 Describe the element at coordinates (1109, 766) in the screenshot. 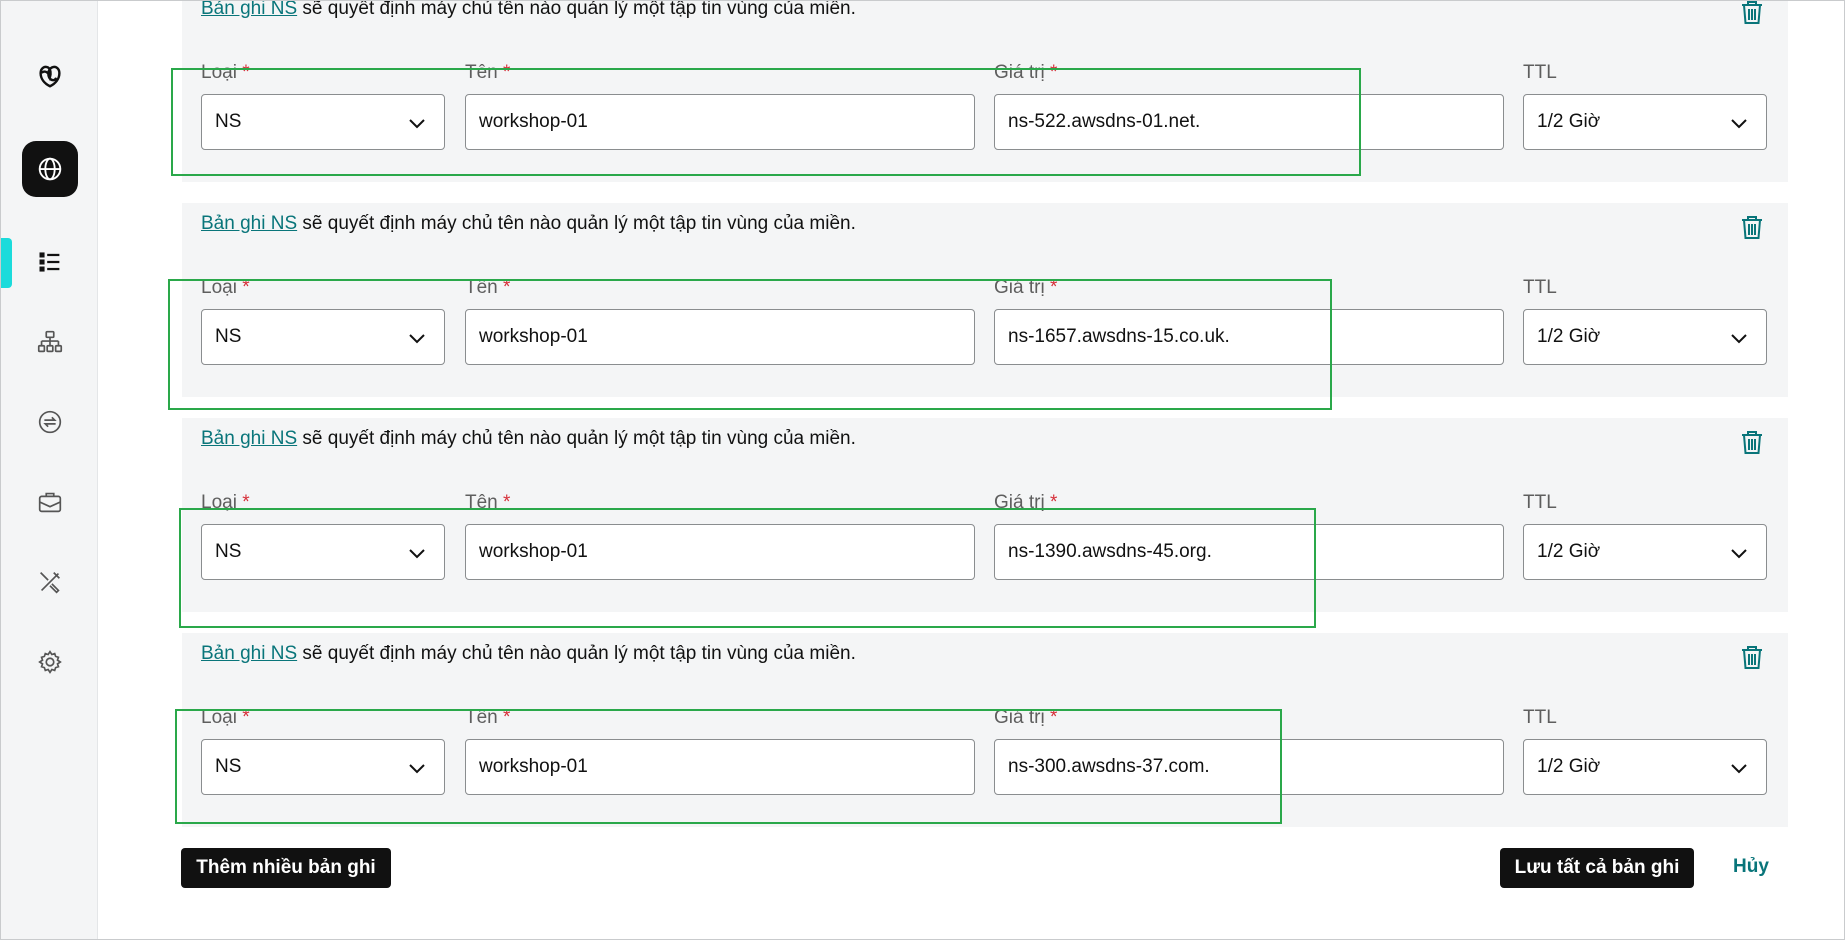

I see `value-input-value: ns-300.awsdns-37.com.` at that location.